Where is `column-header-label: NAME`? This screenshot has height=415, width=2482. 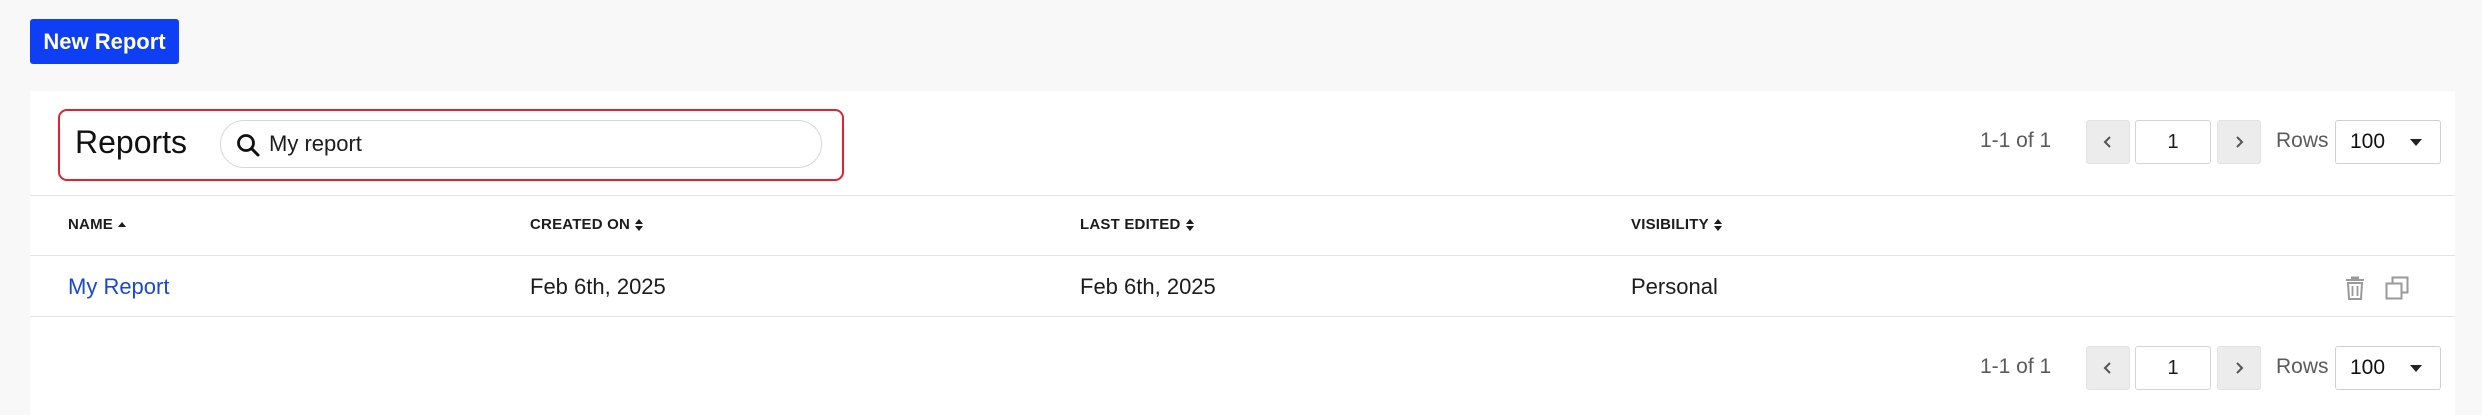
column-header-label: NAME is located at coordinates (90, 224).